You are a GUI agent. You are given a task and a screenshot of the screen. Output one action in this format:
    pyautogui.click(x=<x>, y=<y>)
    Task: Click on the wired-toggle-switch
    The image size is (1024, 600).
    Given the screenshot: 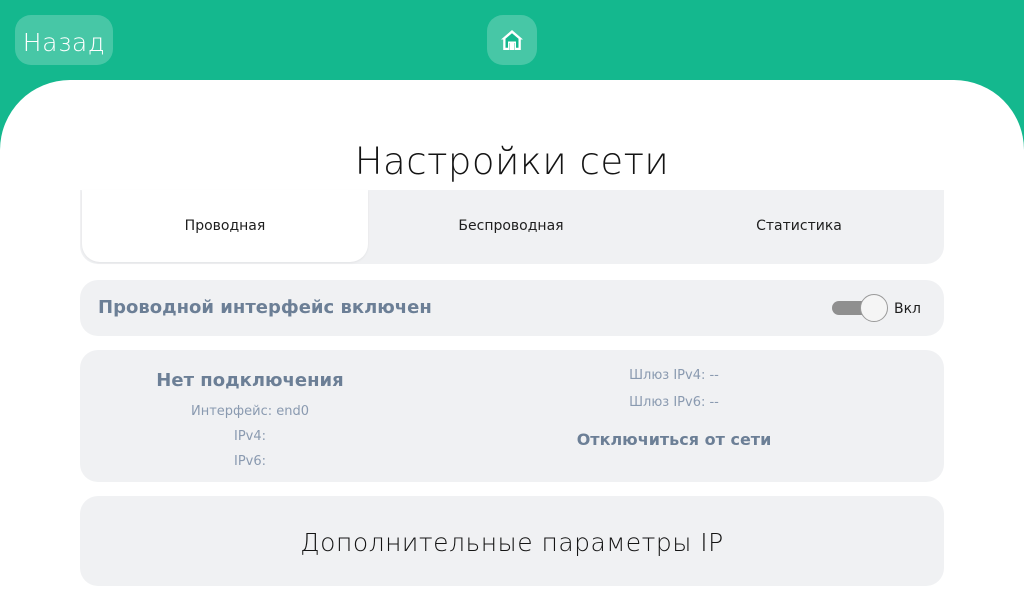 What is the action you would take?
    pyautogui.click(x=860, y=308)
    